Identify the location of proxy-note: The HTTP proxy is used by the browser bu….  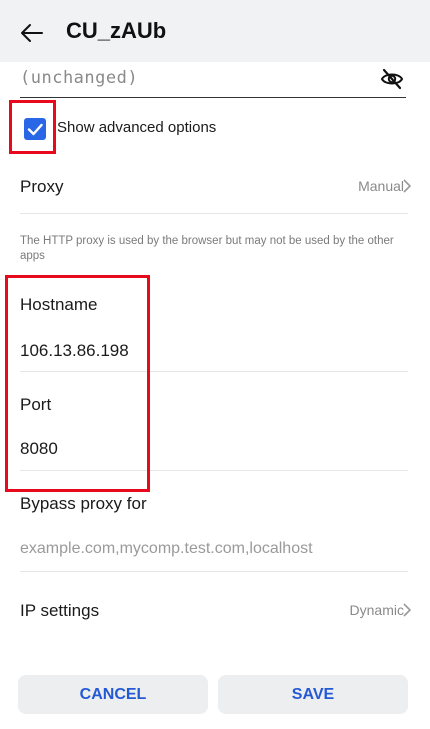
(207, 248).